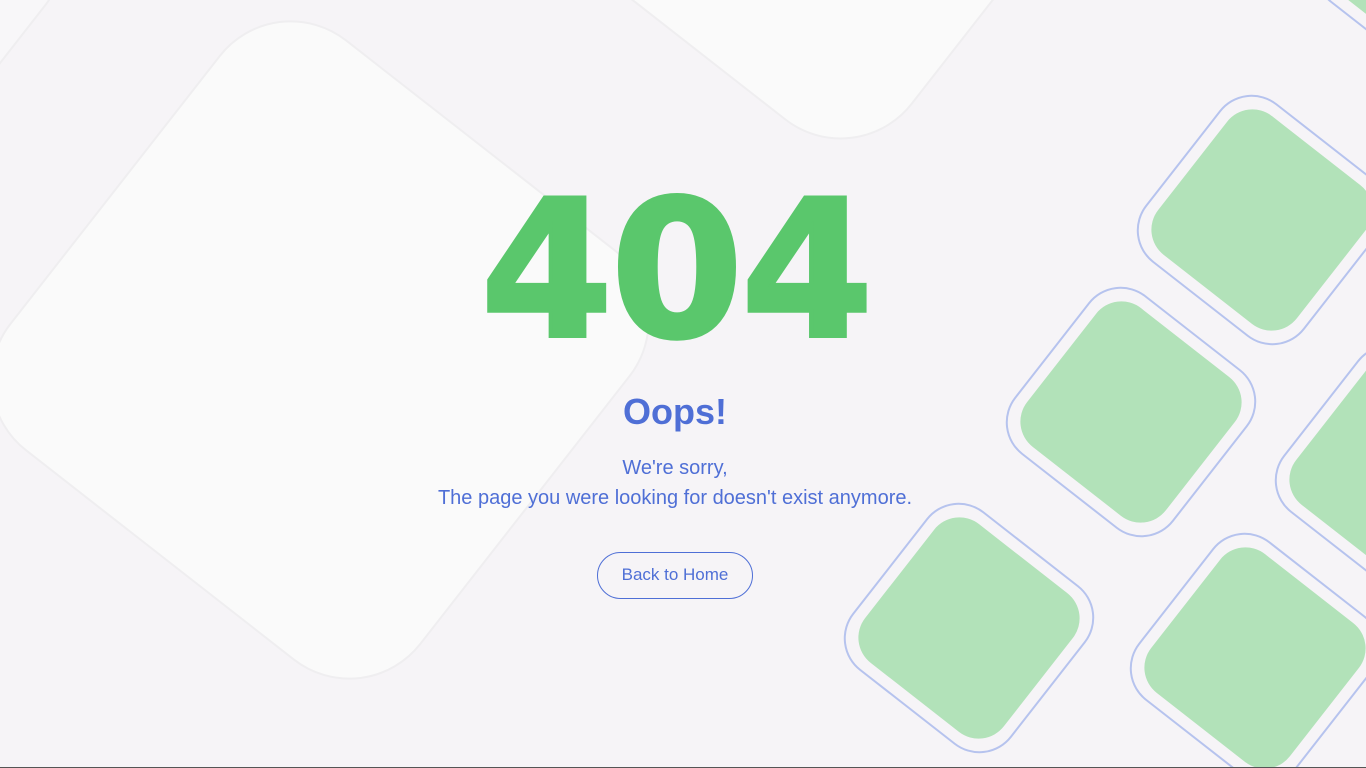  What do you see at coordinates (675, 411) in the screenshot?
I see `error-title: Oops!` at bounding box center [675, 411].